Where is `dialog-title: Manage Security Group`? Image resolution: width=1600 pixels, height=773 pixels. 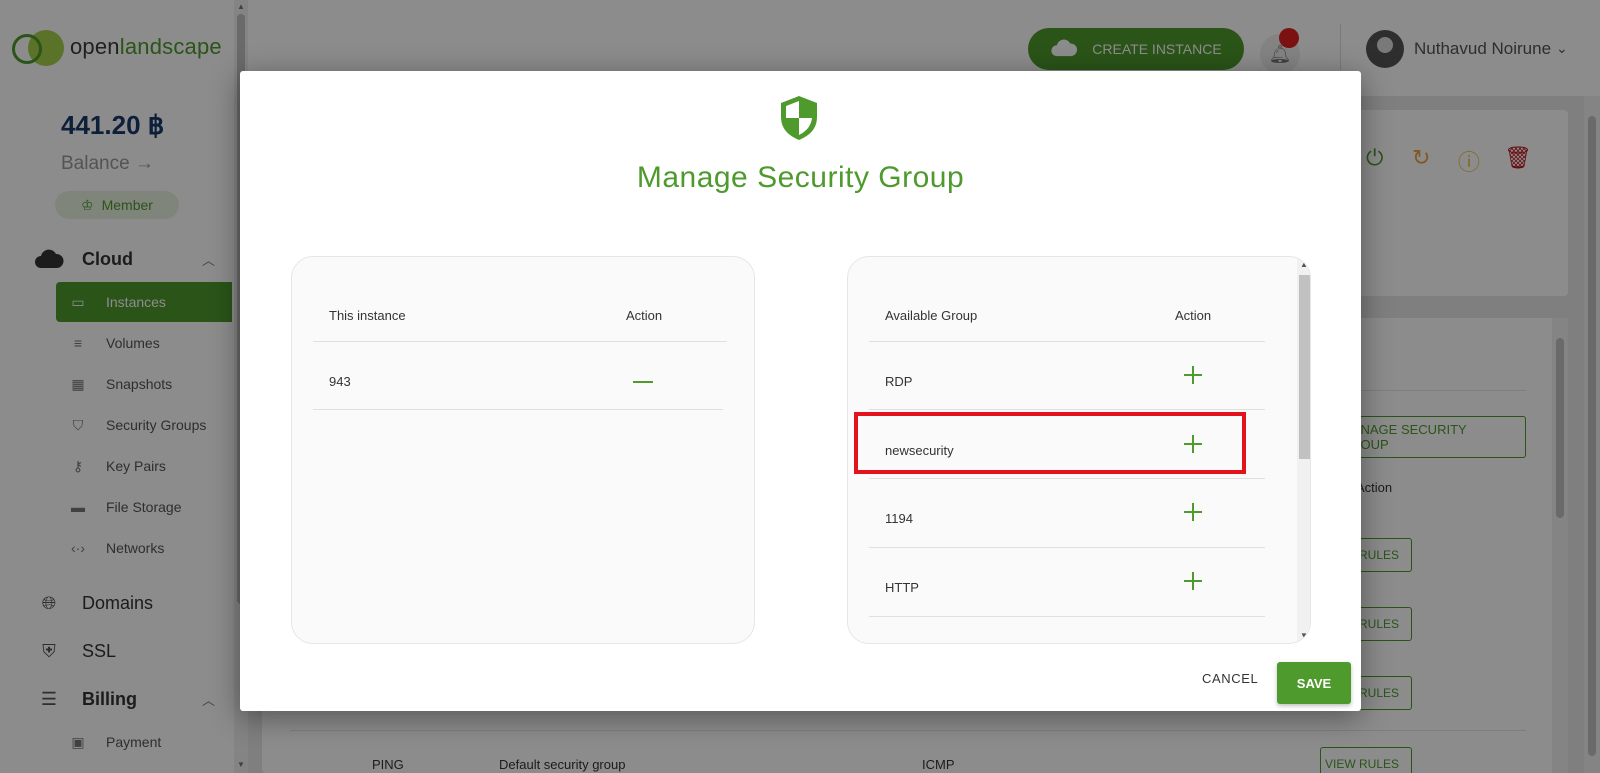
dialog-title: Manage Security Group is located at coordinates (800, 177).